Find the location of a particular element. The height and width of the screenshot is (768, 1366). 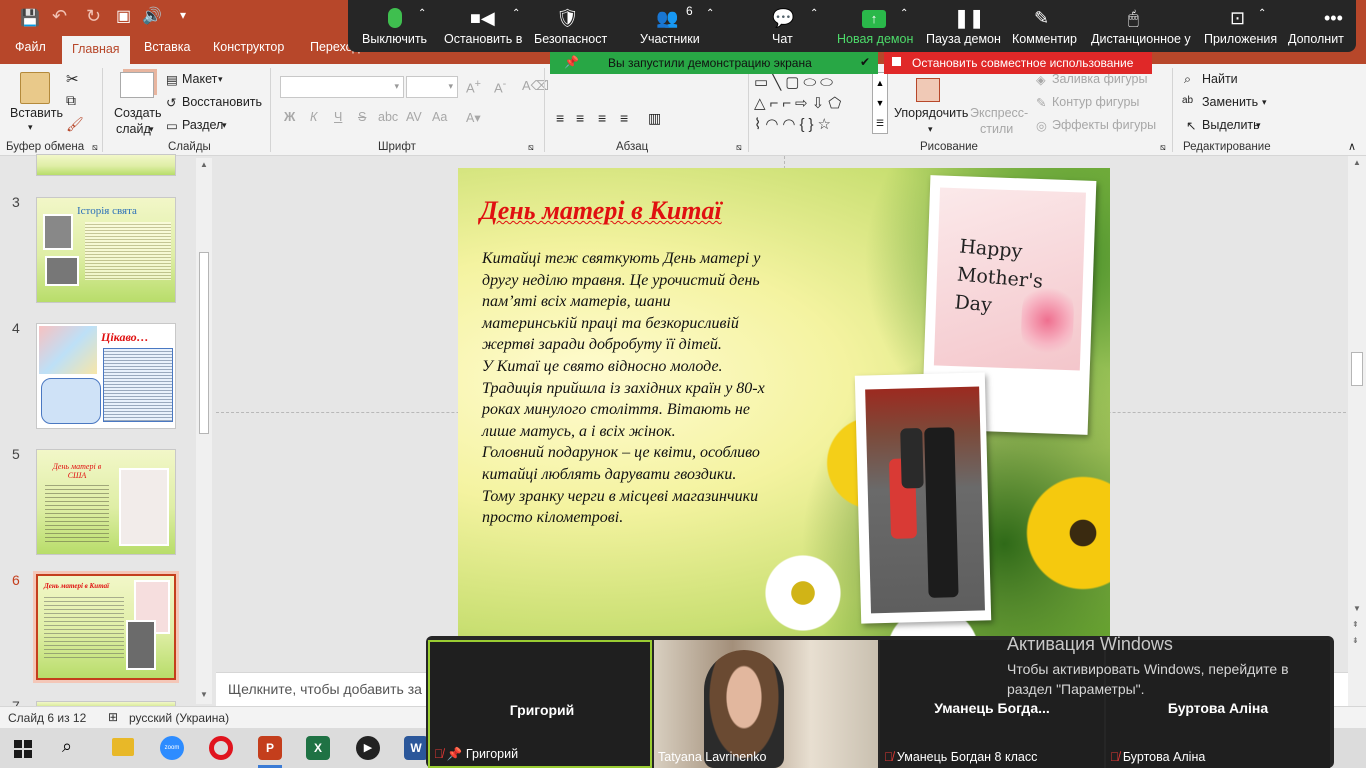

security-button: Безопасност is located at coordinates (570, 39).